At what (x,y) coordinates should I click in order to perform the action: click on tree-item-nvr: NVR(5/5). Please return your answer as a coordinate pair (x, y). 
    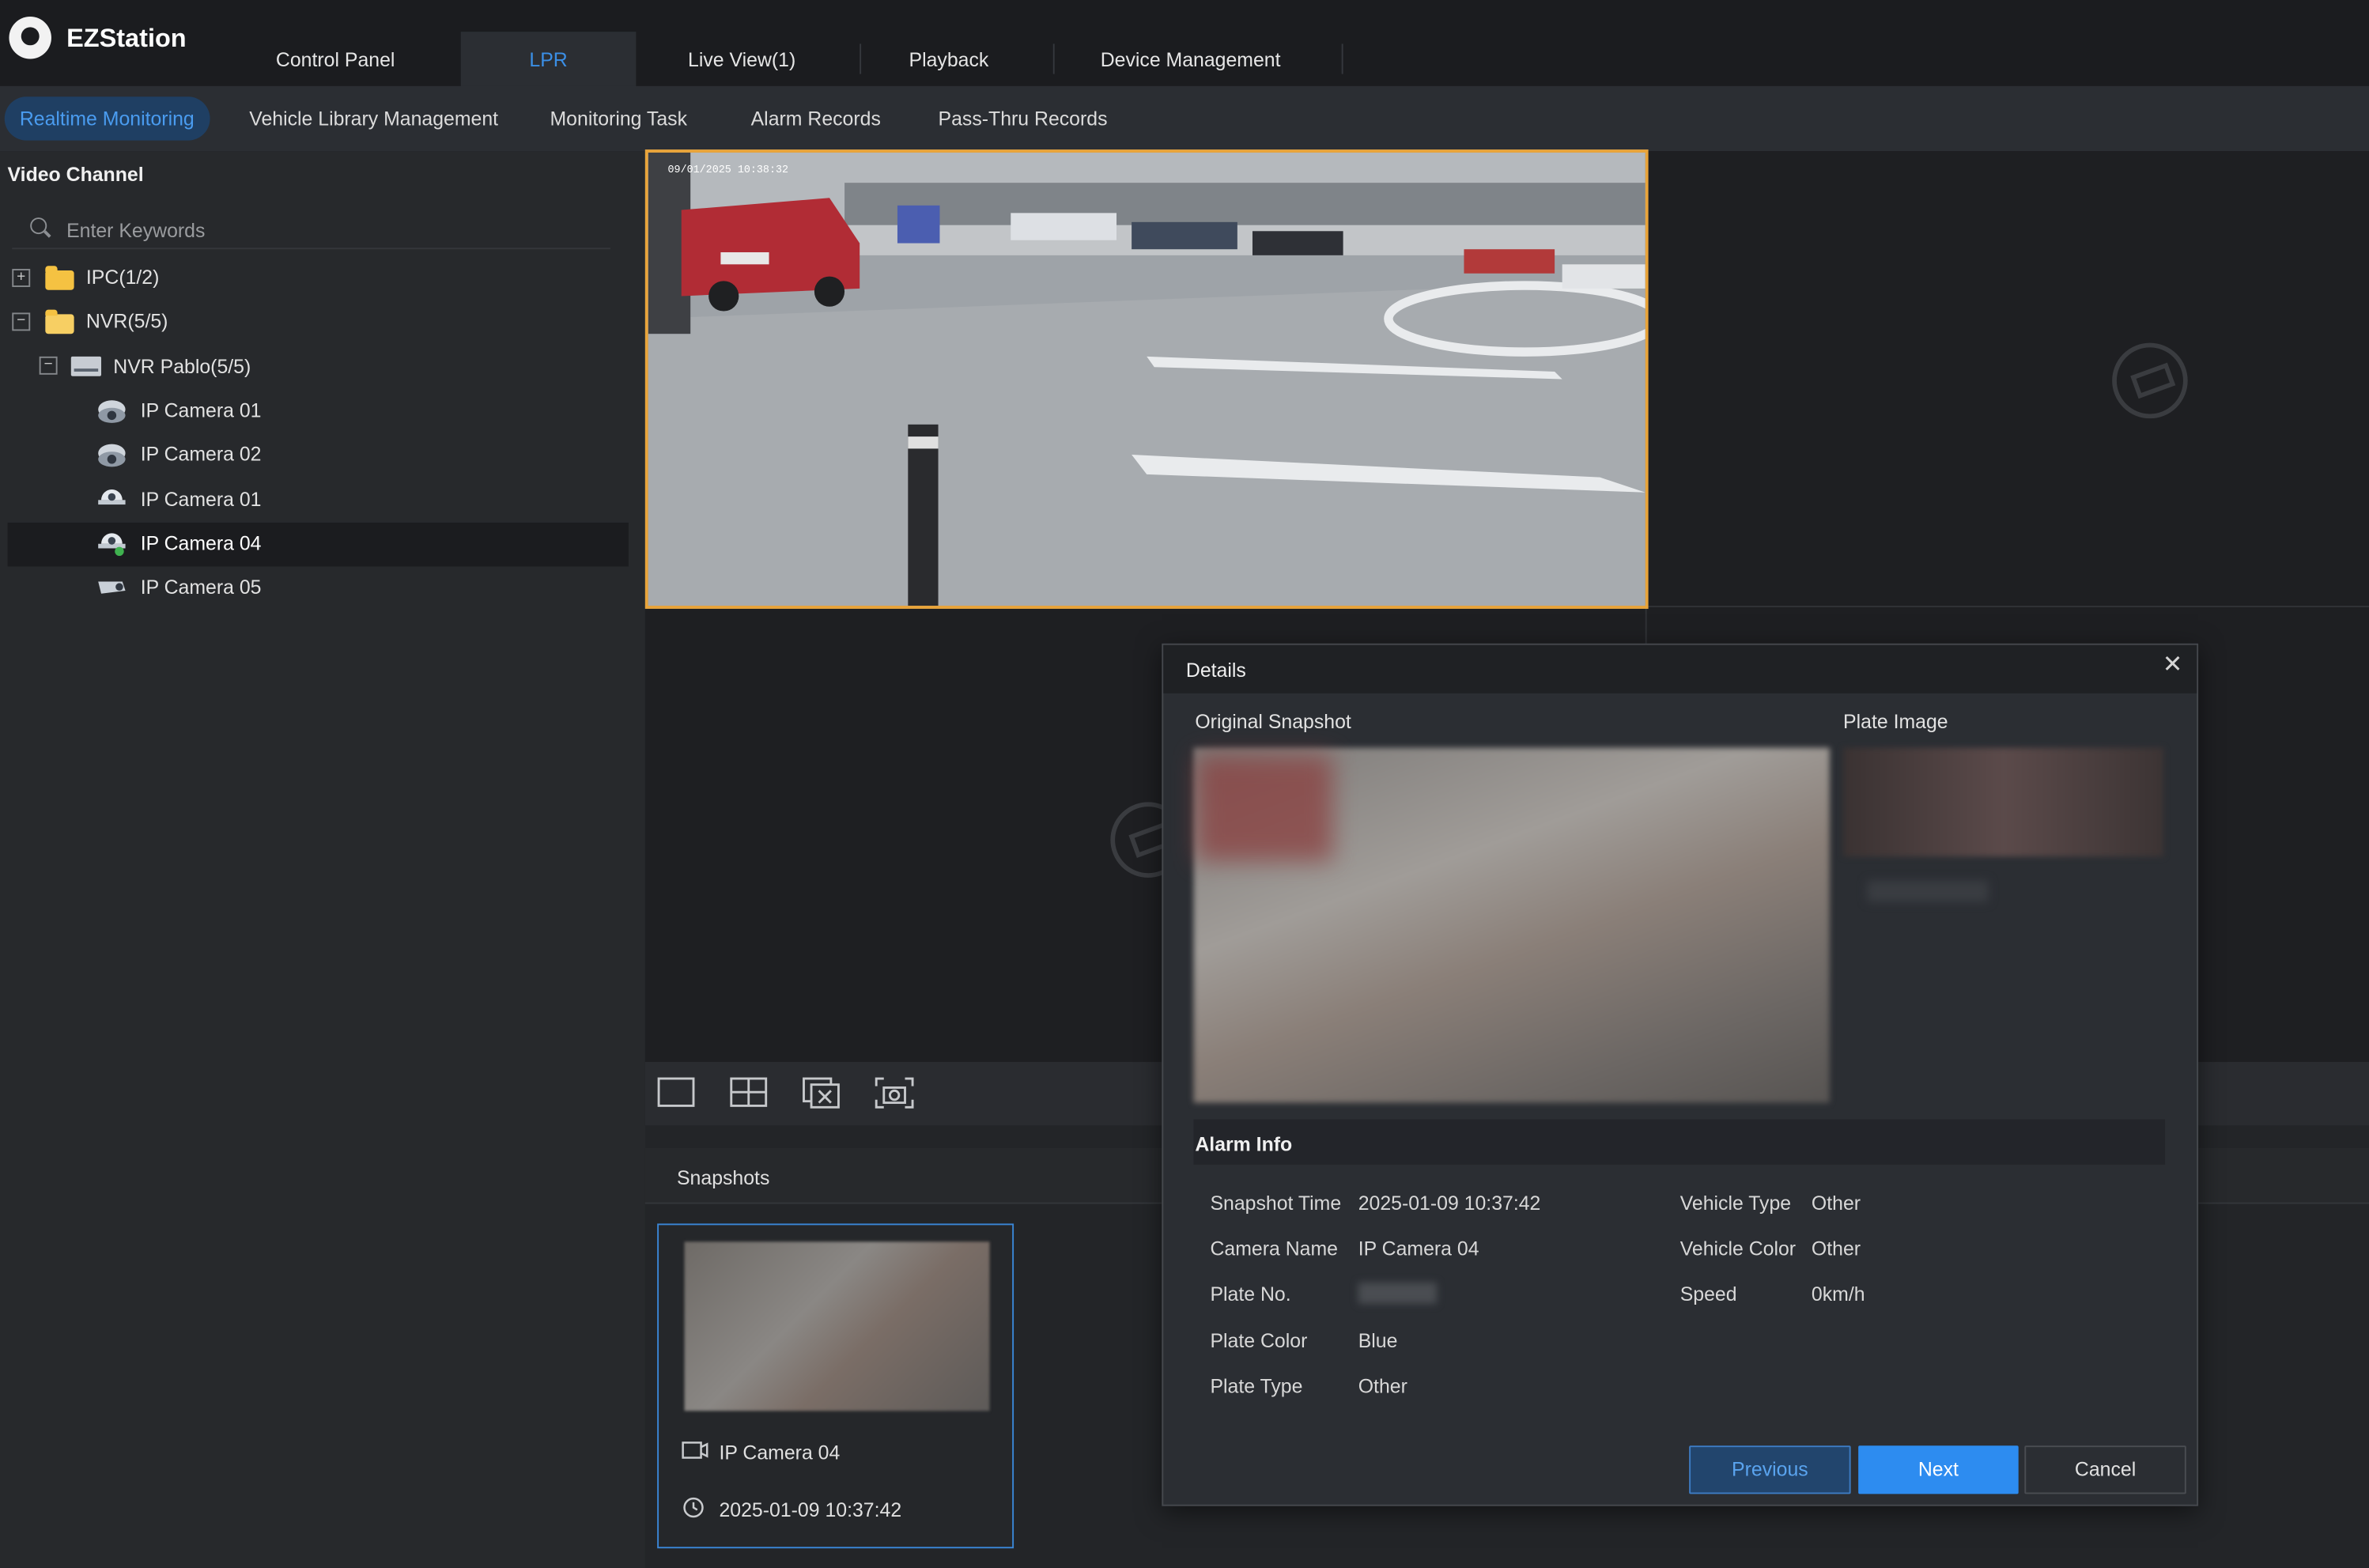
    Looking at the image, I should click on (127, 321).